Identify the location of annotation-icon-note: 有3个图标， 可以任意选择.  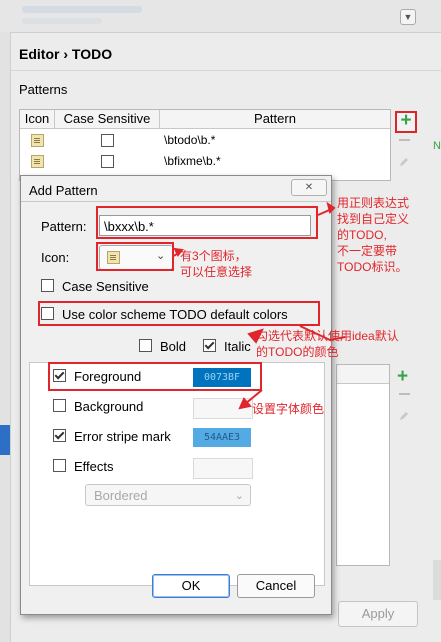
(216, 264).